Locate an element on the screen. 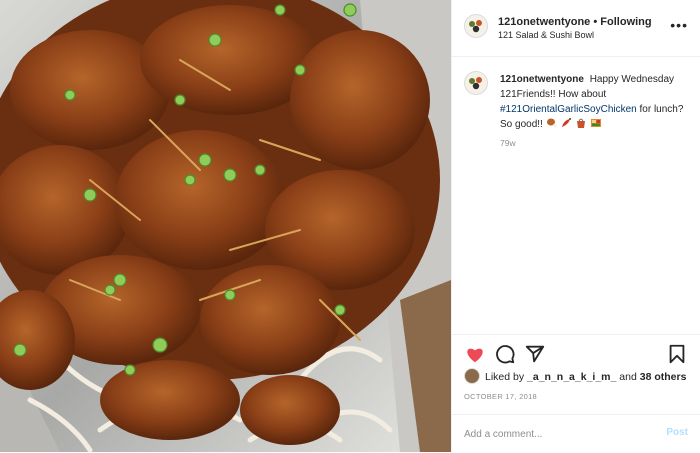 The height and width of the screenshot is (453, 700). drumstick-icon is located at coordinates (552, 125).